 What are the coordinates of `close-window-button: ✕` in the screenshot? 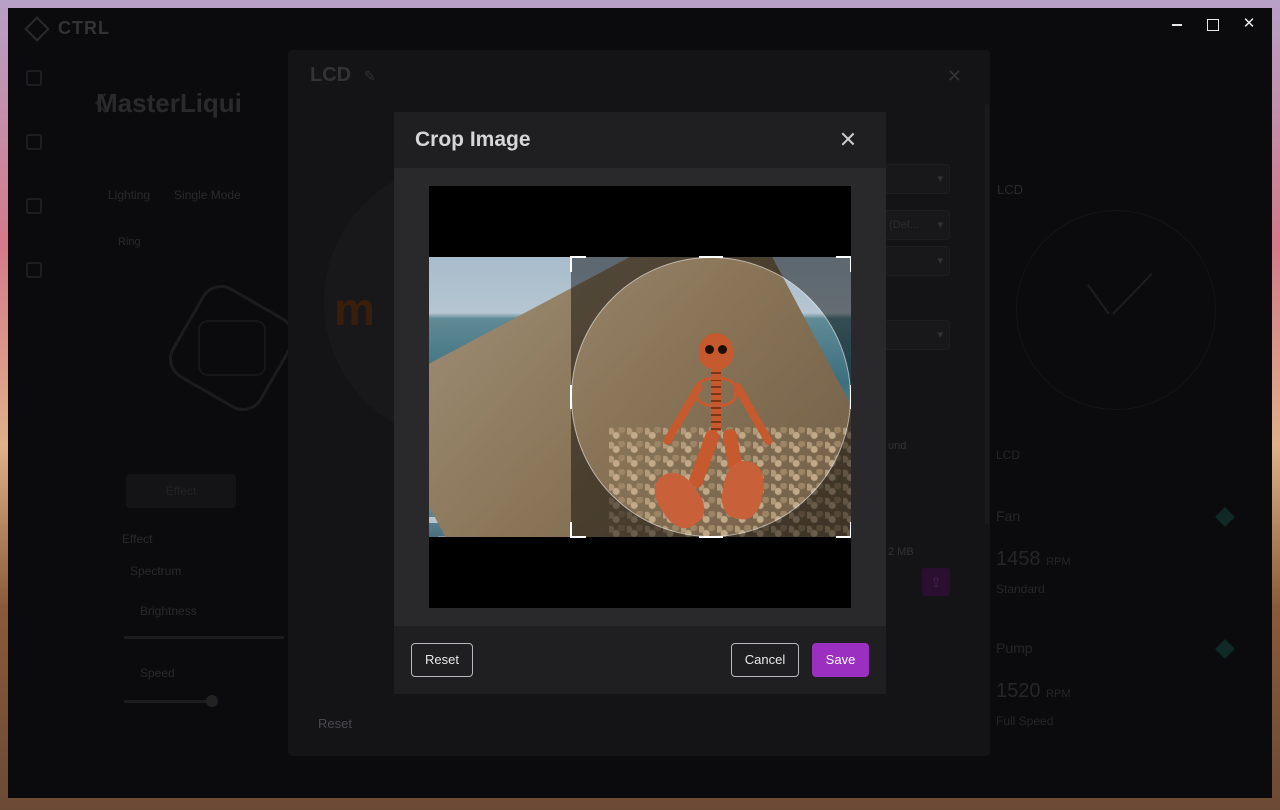 It's located at (1249, 24).